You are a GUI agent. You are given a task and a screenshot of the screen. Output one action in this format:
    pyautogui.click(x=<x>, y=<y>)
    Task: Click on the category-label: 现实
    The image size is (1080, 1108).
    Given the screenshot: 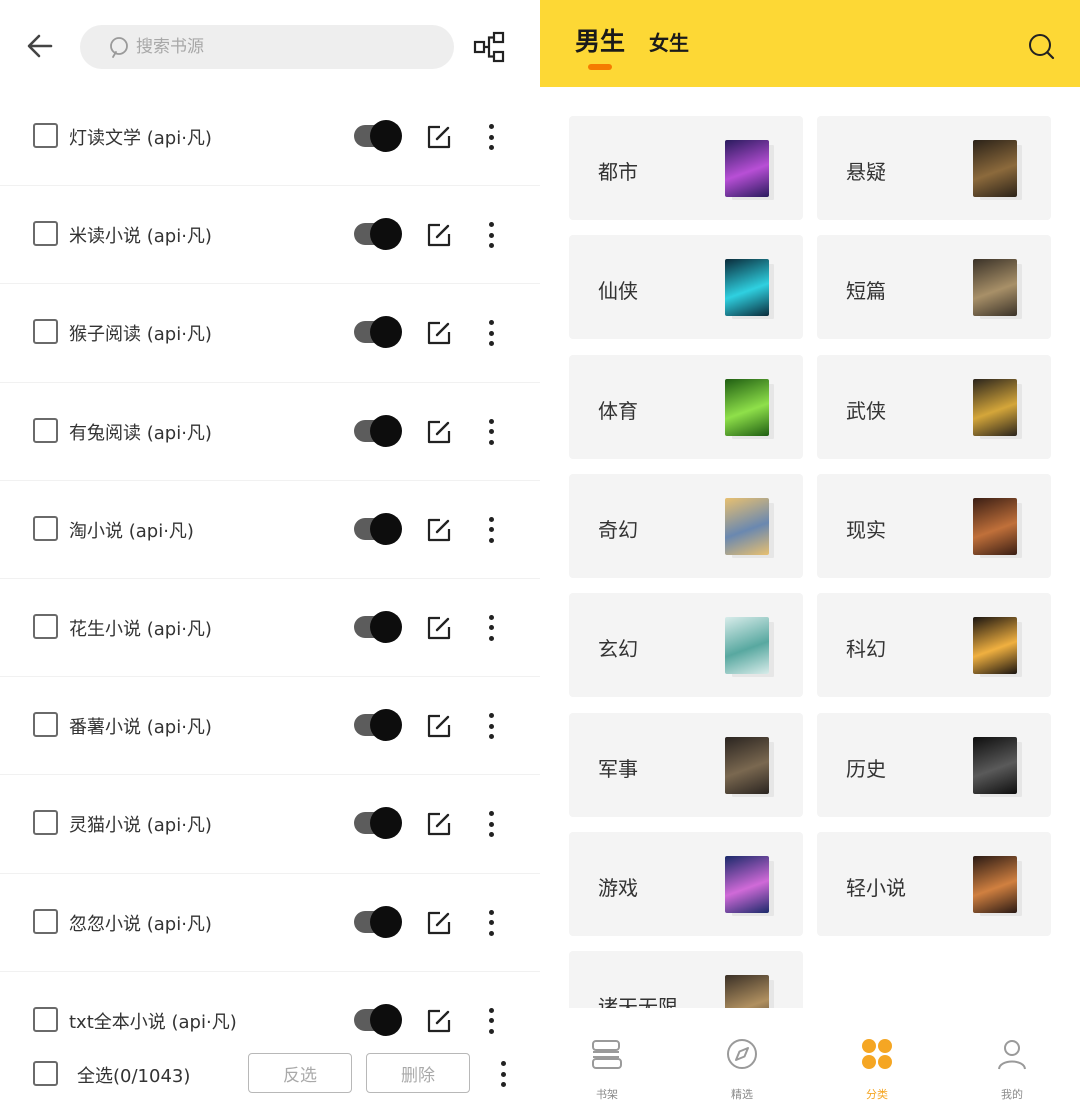 What is the action you would take?
    pyautogui.click(x=866, y=529)
    